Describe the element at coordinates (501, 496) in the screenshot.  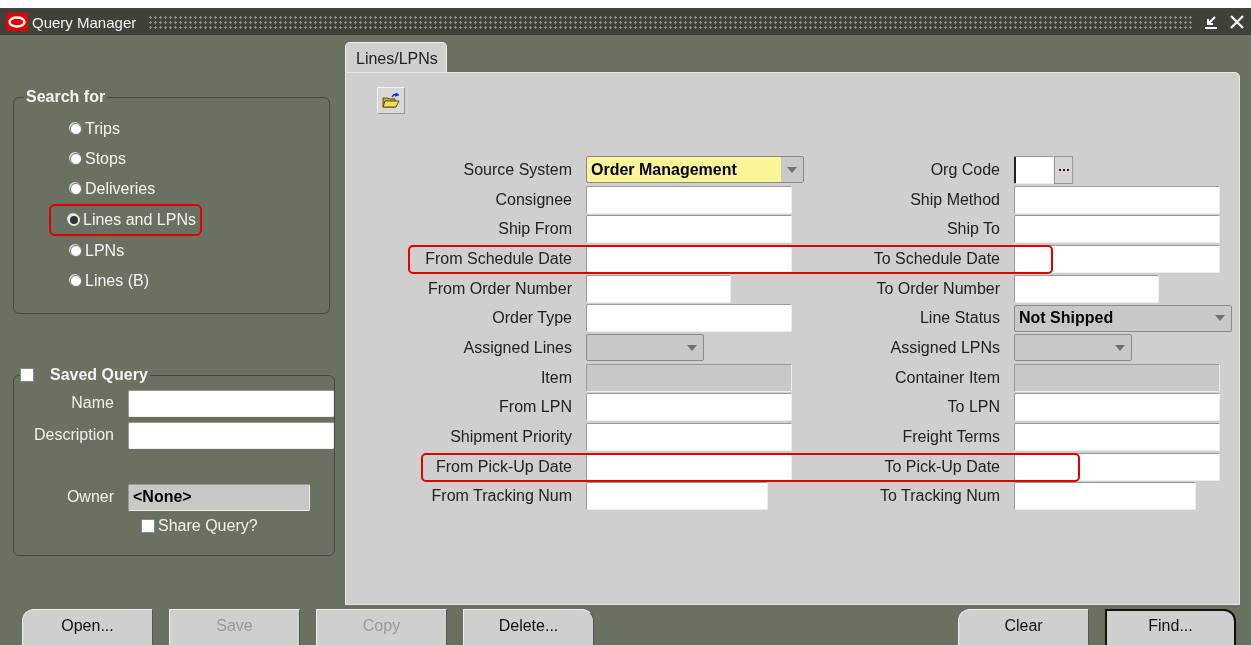
I see `field-label: From Tracking Num` at that location.